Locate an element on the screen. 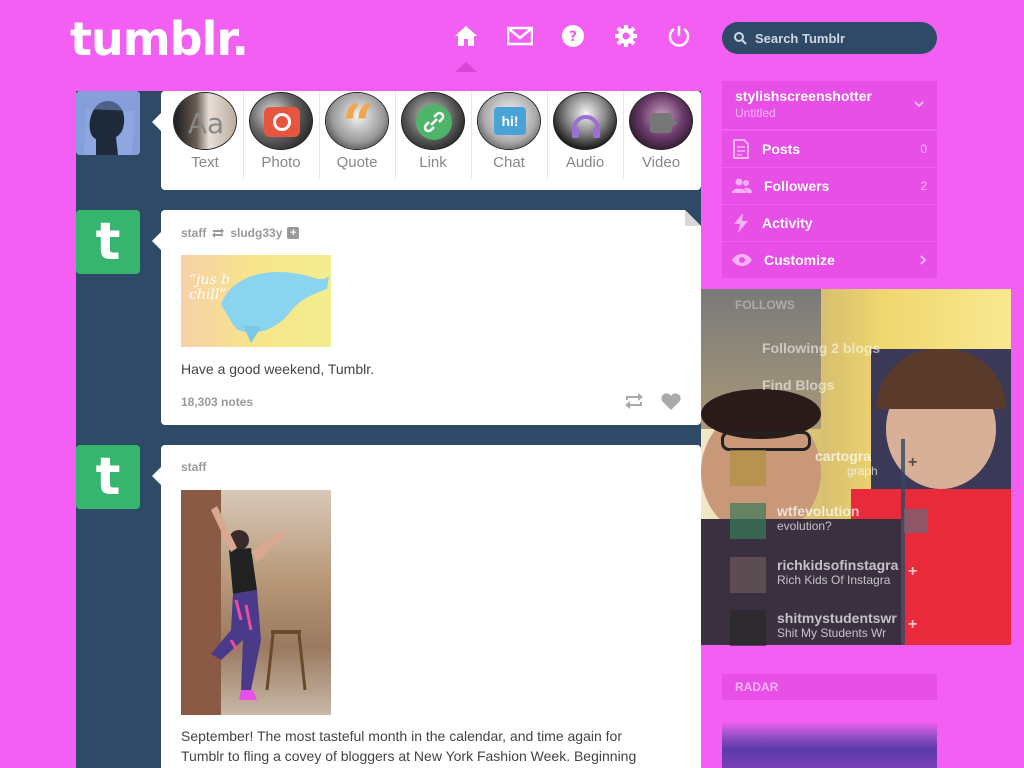 This screenshot has width=1024, height=768. post-author-2: staff is located at coordinates (193, 467).